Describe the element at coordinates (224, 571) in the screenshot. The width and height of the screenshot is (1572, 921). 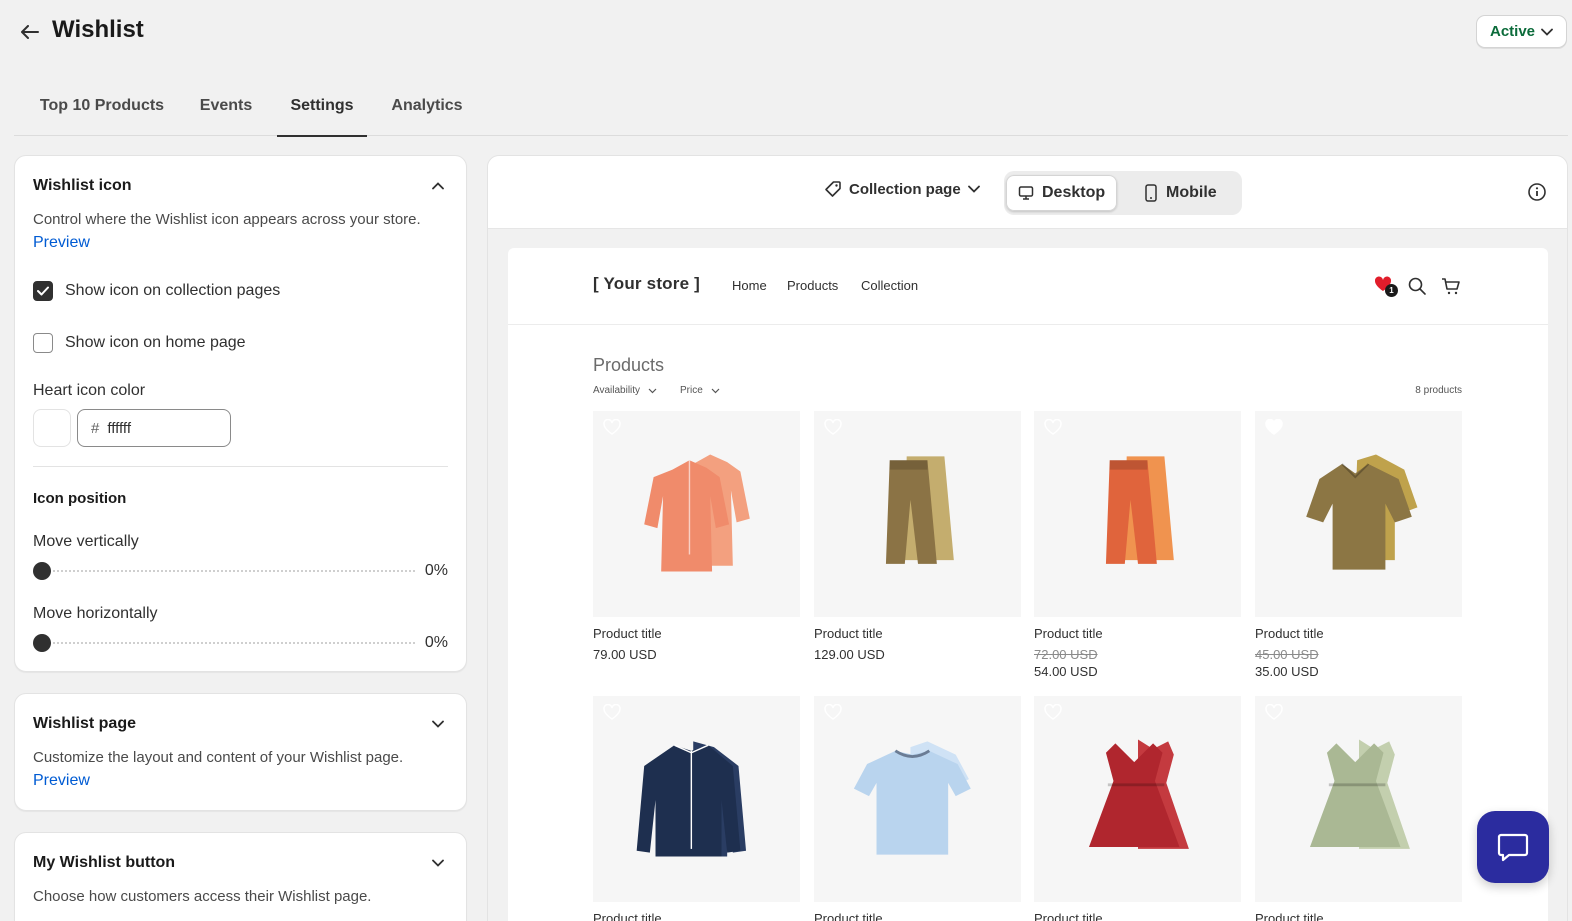
I see `vertical-slider` at that location.